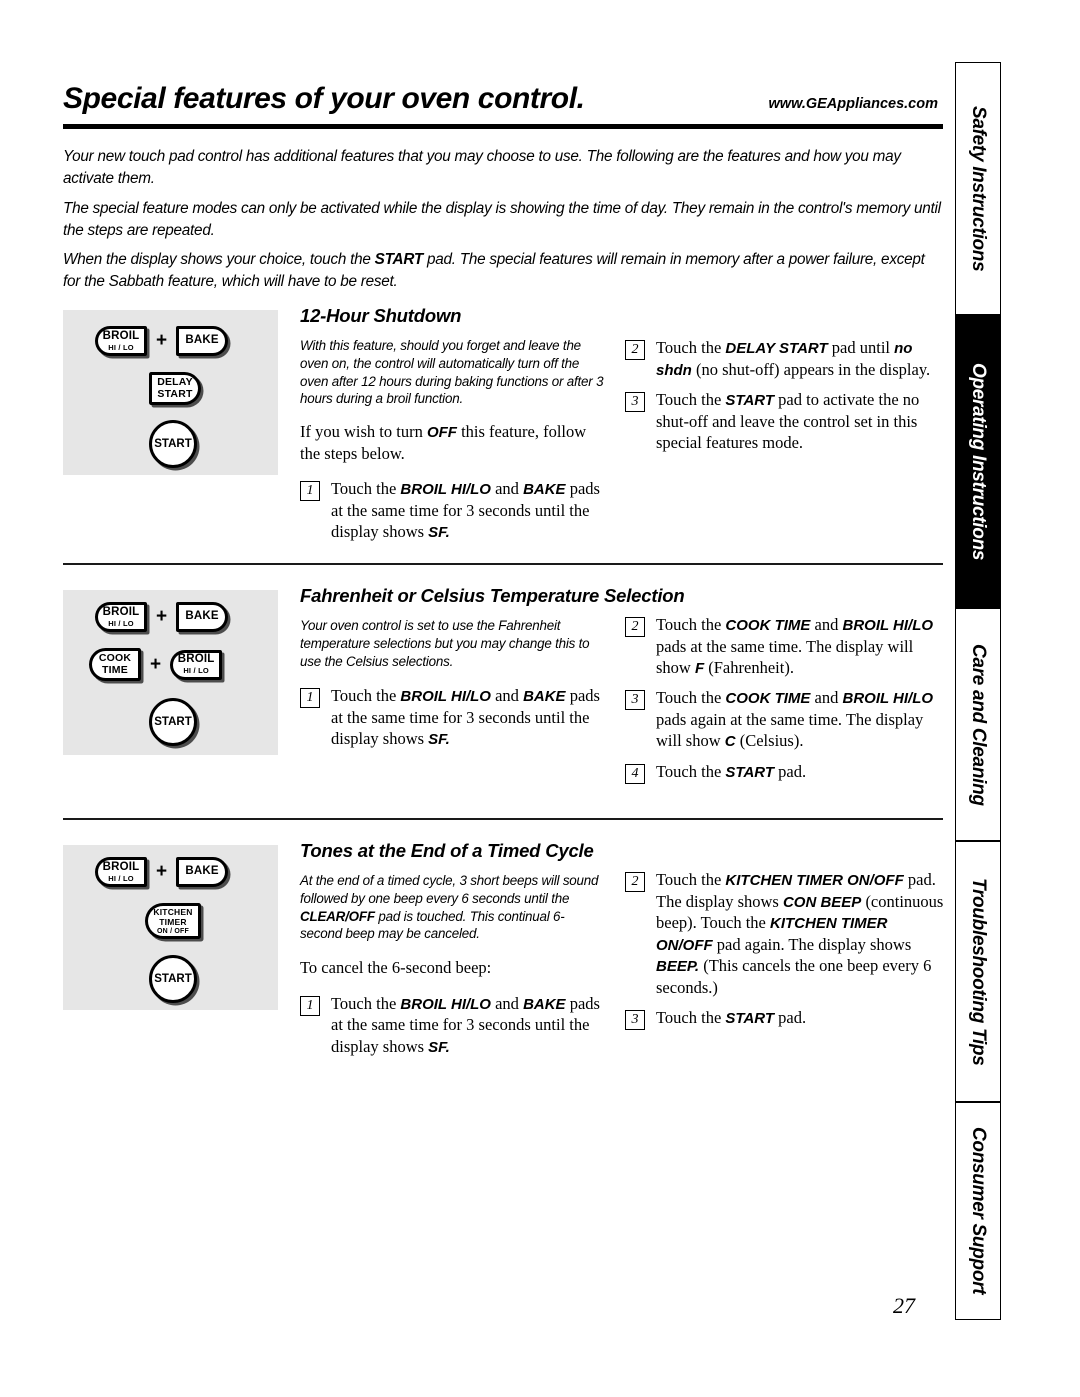 This screenshot has height=1397, width=1080. I want to click on website-url: www.GEAppliances.com, so click(853, 104).